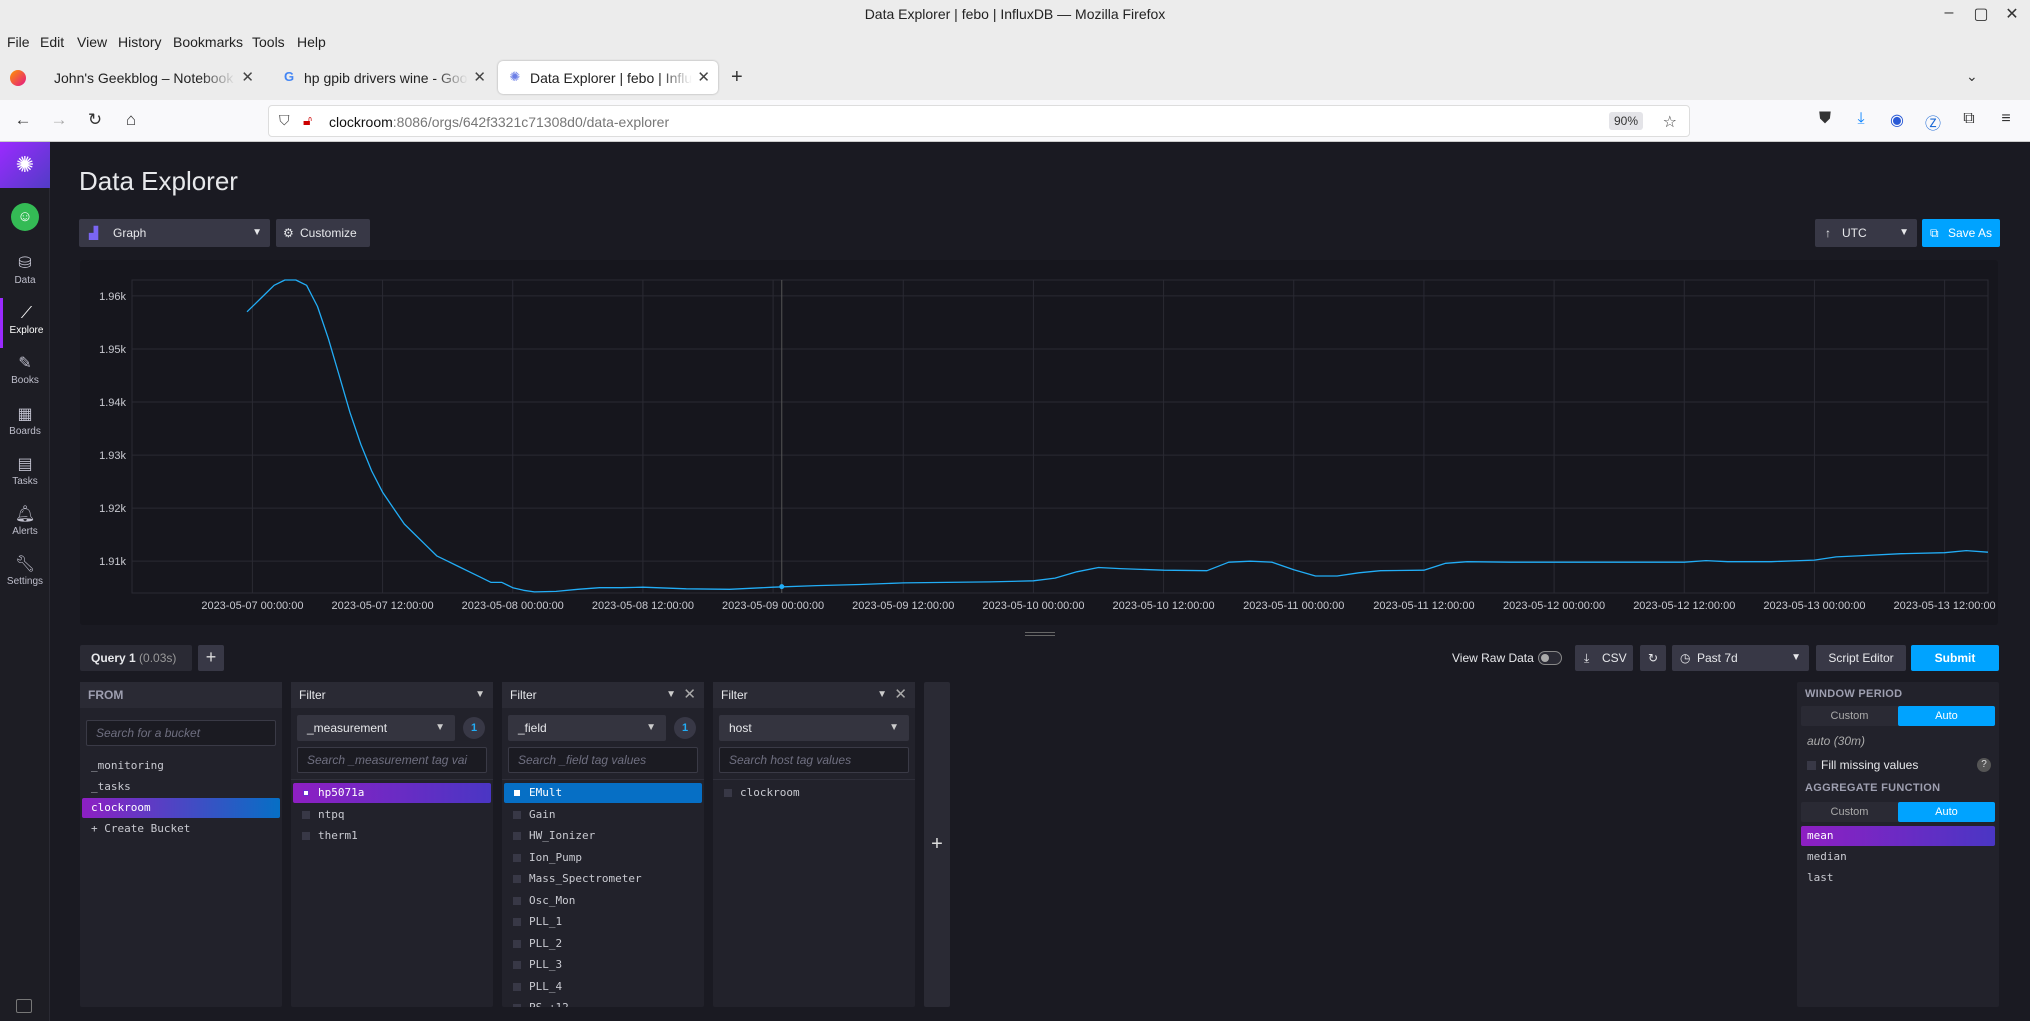 This screenshot has height=1021, width=2030. I want to click on tab-geekblog: John's Geekblog – Notebook of ✕, so click(150, 77).